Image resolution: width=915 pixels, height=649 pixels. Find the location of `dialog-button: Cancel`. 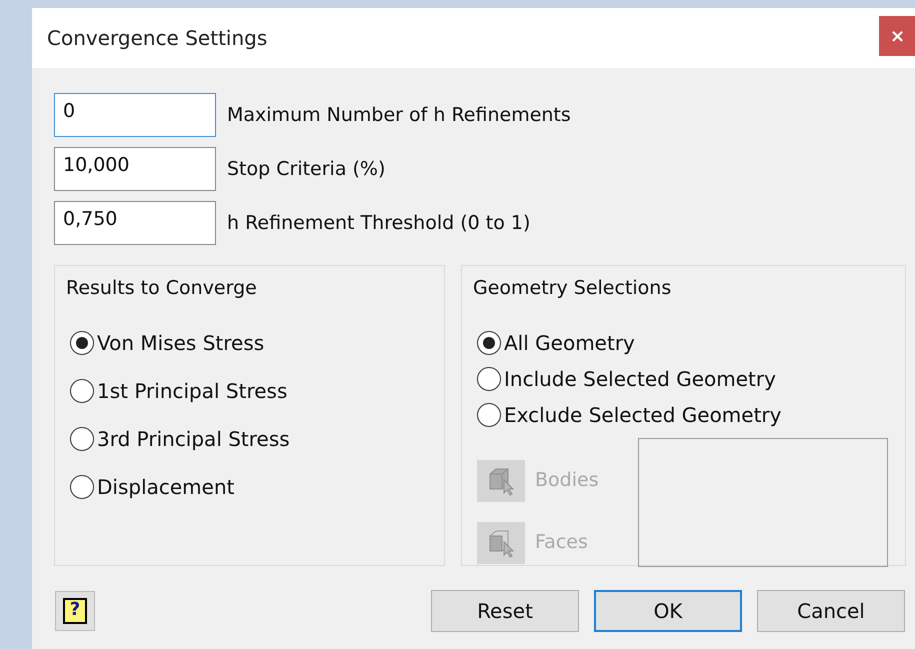

dialog-button: Cancel is located at coordinates (831, 611).